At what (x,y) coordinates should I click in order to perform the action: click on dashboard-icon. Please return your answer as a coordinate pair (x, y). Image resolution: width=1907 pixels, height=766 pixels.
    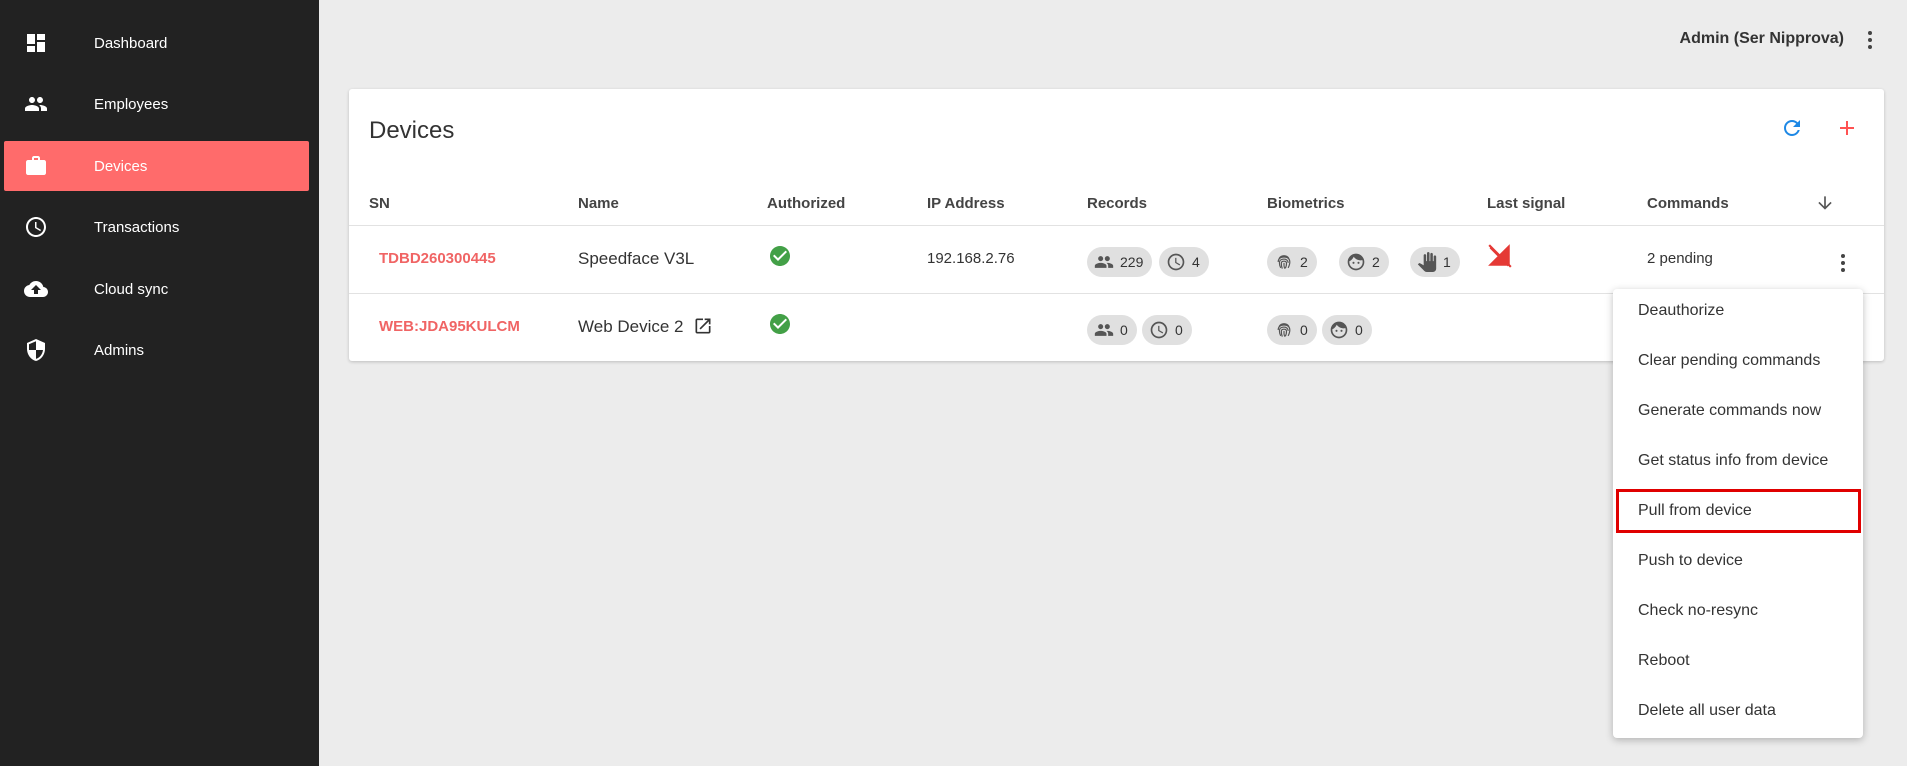
    Looking at the image, I should click on (36, 43).